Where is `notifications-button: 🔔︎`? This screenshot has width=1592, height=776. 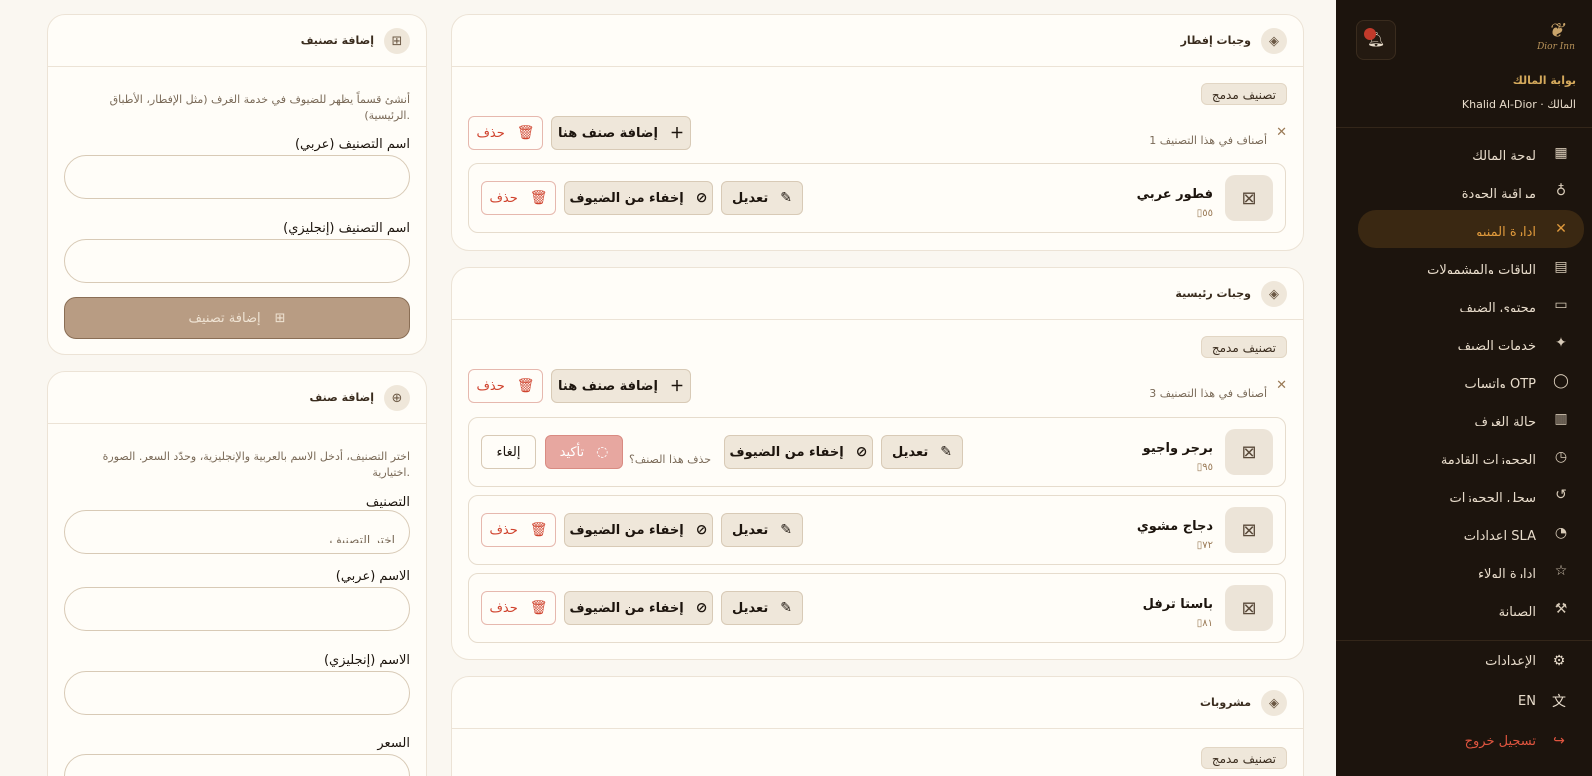 notifications-button: 🔔︎ is located at coordinates (1376, 40).